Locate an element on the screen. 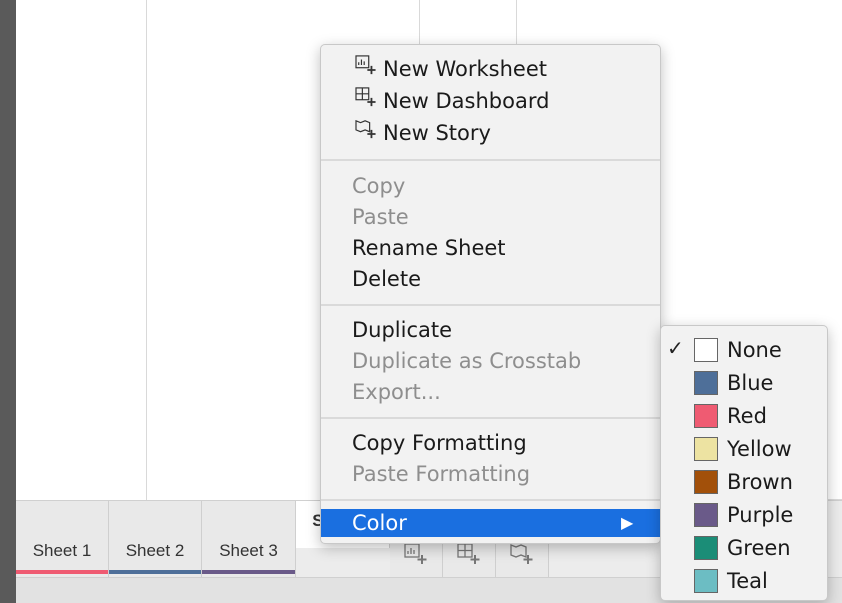  color-option-teal: Teal is located at coordinates (744, 580).